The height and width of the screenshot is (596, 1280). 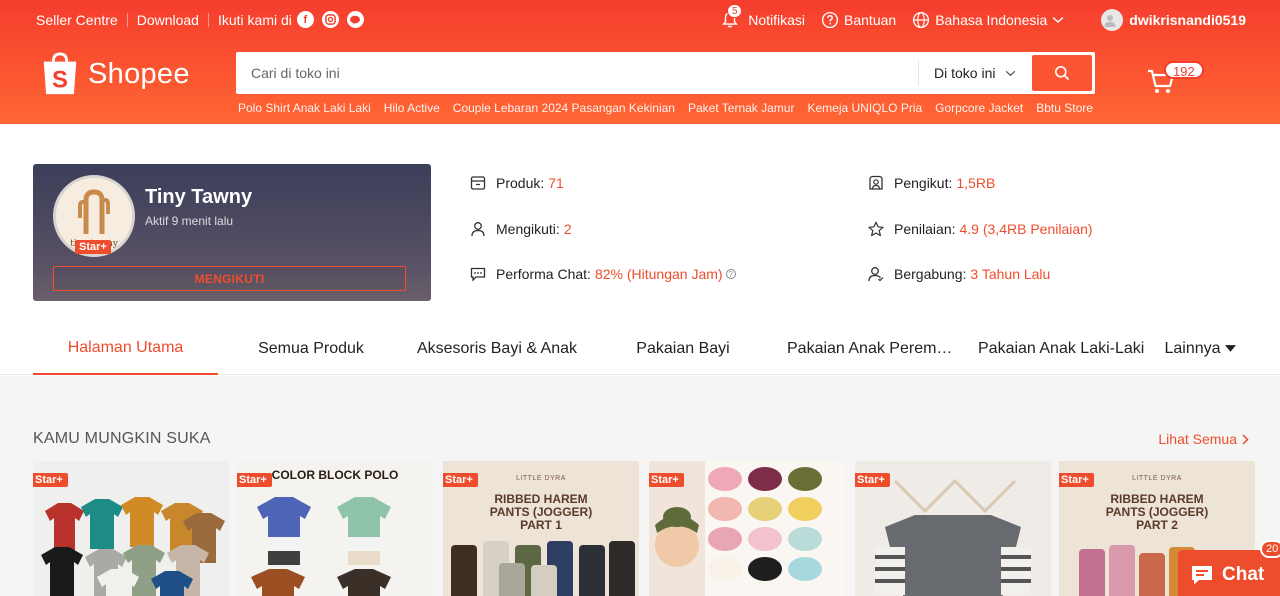 What do you see at coordinates (139, 73) in the screenshot?
I see `logo-text: Shopee` at bounding box center [139, 73].